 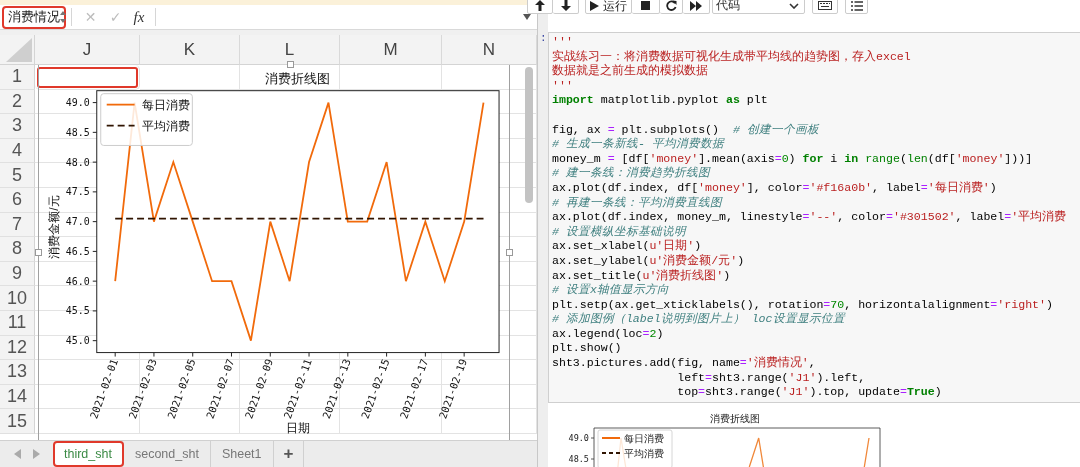 I want to click on spreadsheet-cell, so click(x=87, y=77).